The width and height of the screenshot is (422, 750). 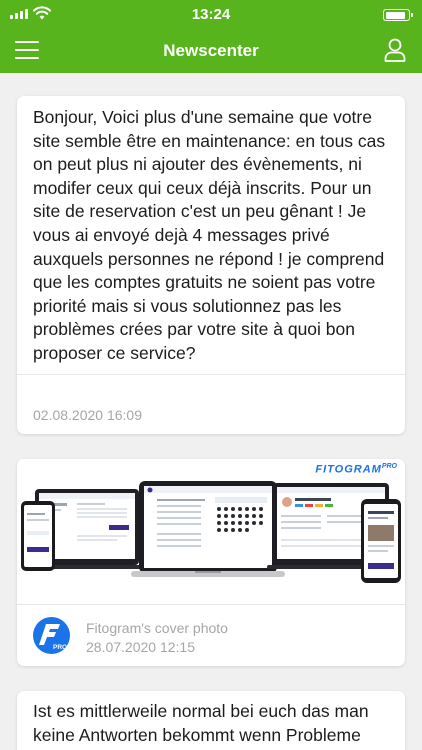 What do you see at coordinates (356, 469) in the screenshot?
I see `fitogram-logo: FITOGRAMPRO` at bounding box center [356, 469].